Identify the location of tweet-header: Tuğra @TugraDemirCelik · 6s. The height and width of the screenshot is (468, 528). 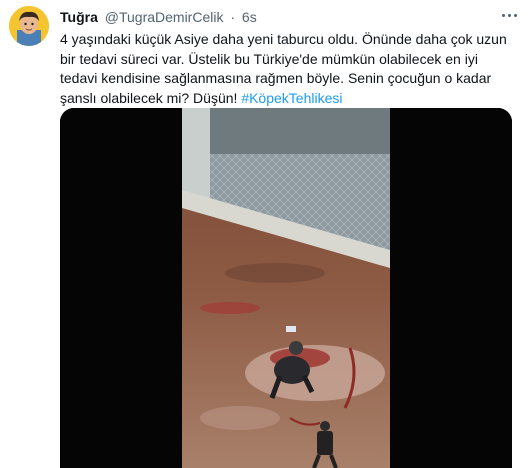
(158, 18).